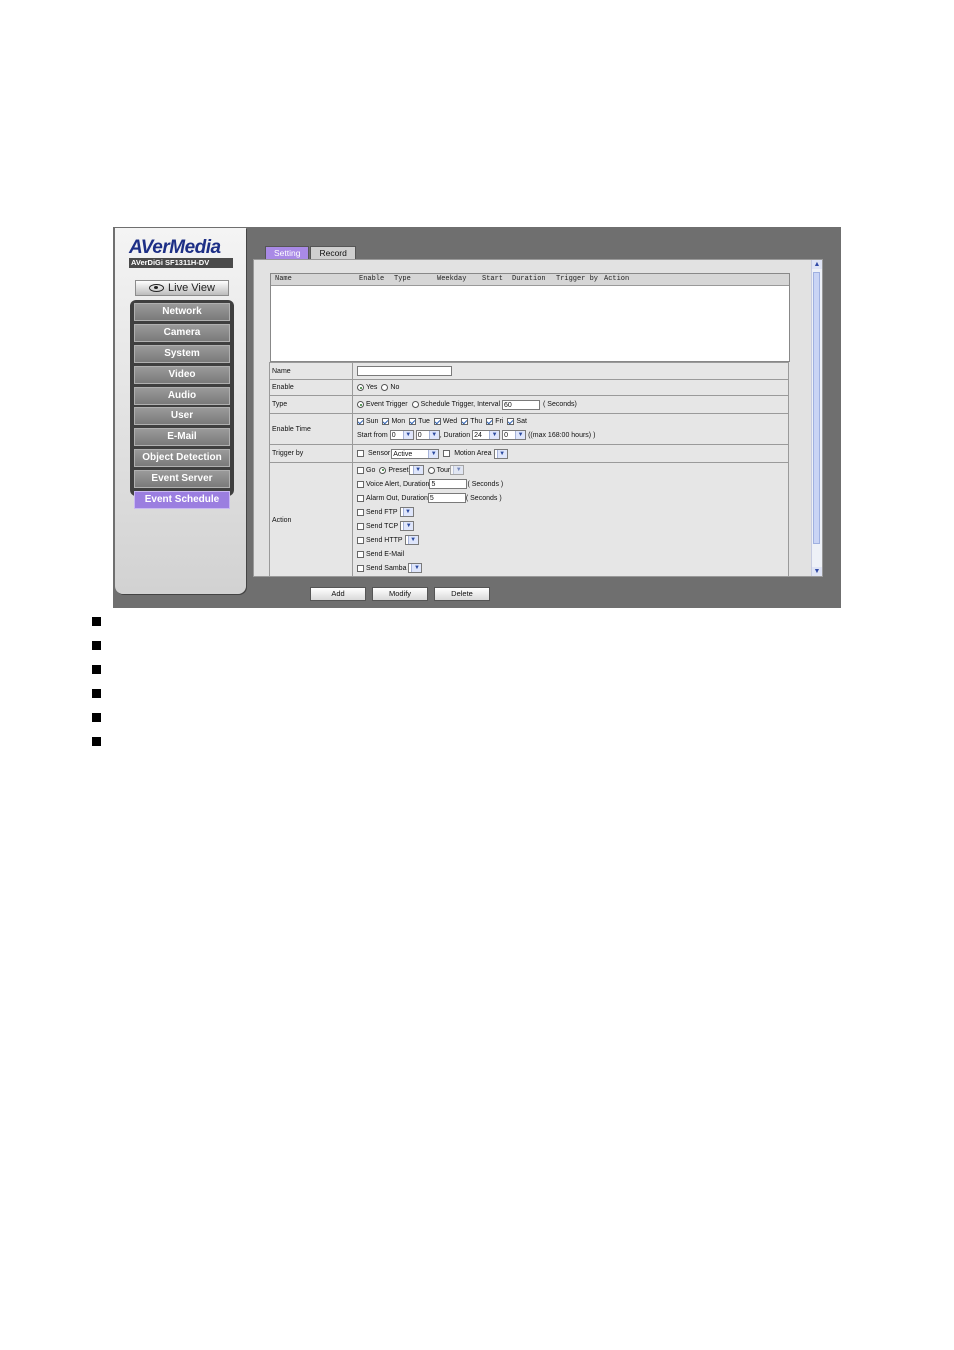 The image size is (954, 1350). I want to click on send-samba-checkbox, so click(360, 568).